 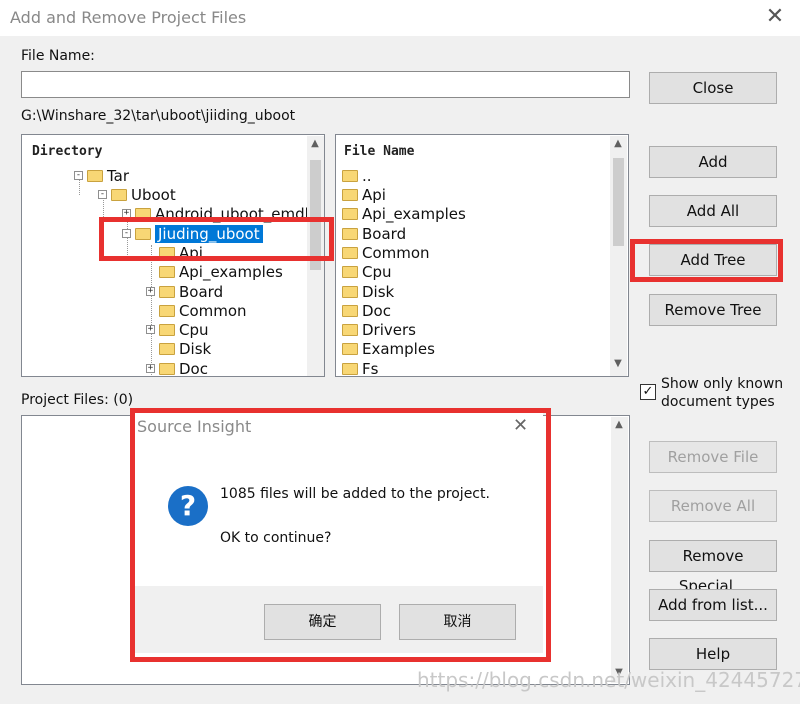 What do you see at coordinates (379, 330) in the screenshot?
I see `file-item: Drivers` at bounding box center [379, 330].